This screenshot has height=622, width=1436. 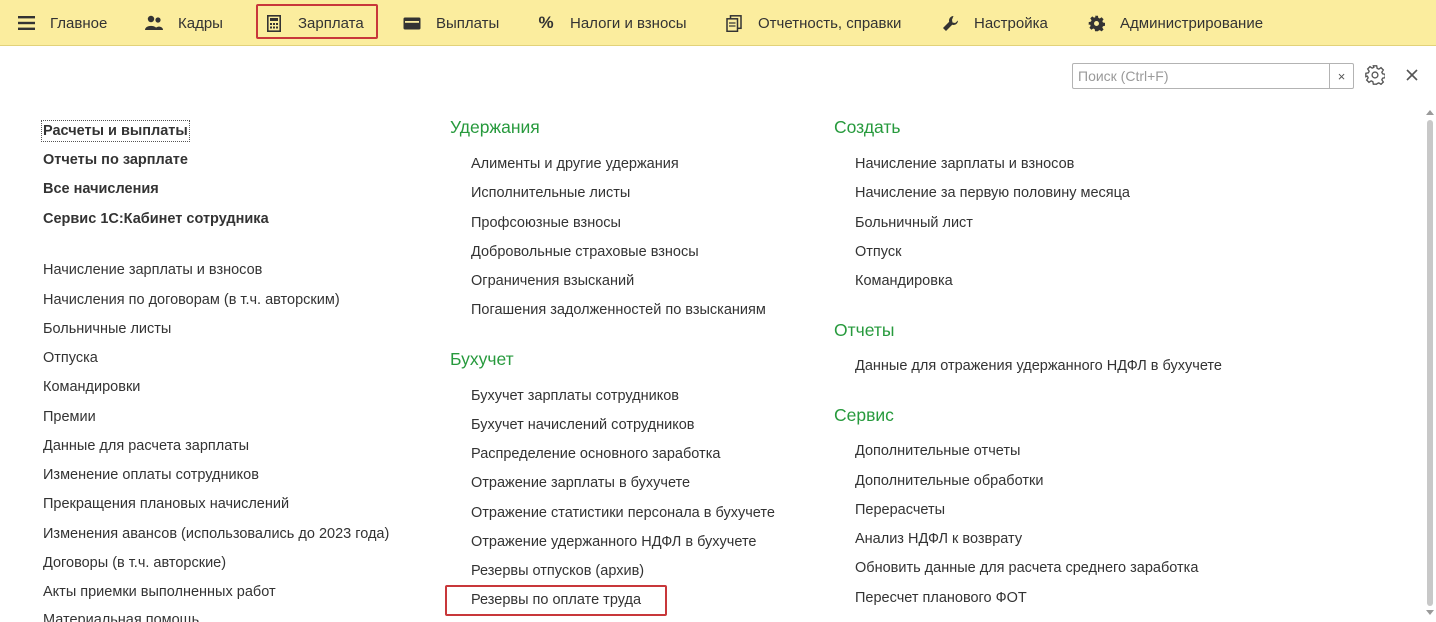 I want to click on link-create-sick-leave: Больничный лист, so click(x=914, y=223).